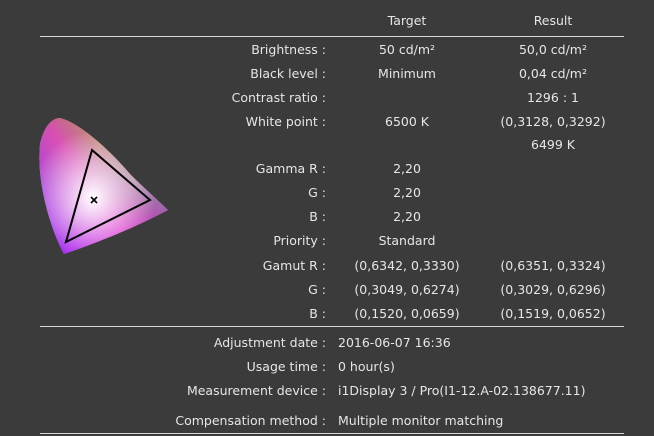 The height and width of the screenshot is (436, 654). Describe the element at coordinates (394, 342) in the screenshot. I see `info-value: 2016-06-07 16:36` at that location.